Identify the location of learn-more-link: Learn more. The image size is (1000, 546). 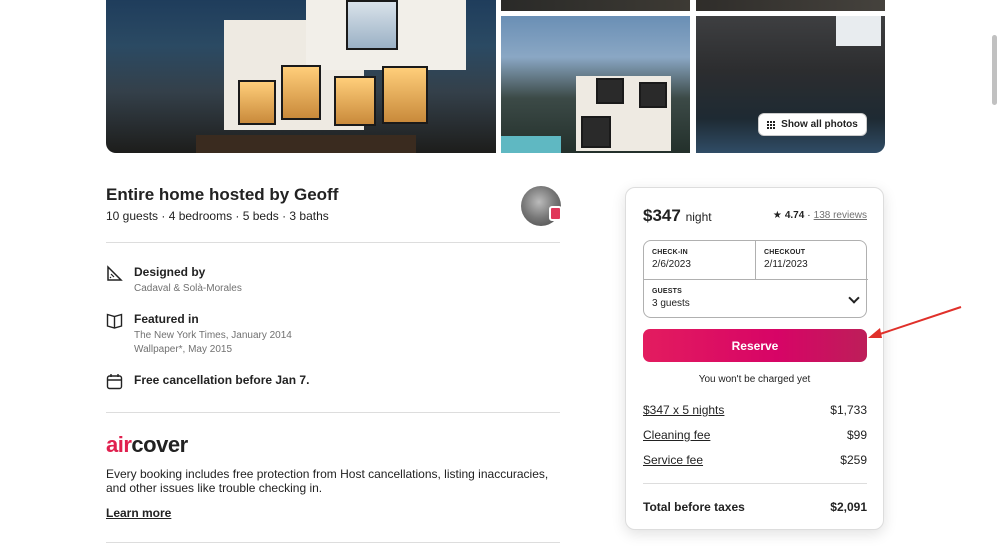
(138, 513).